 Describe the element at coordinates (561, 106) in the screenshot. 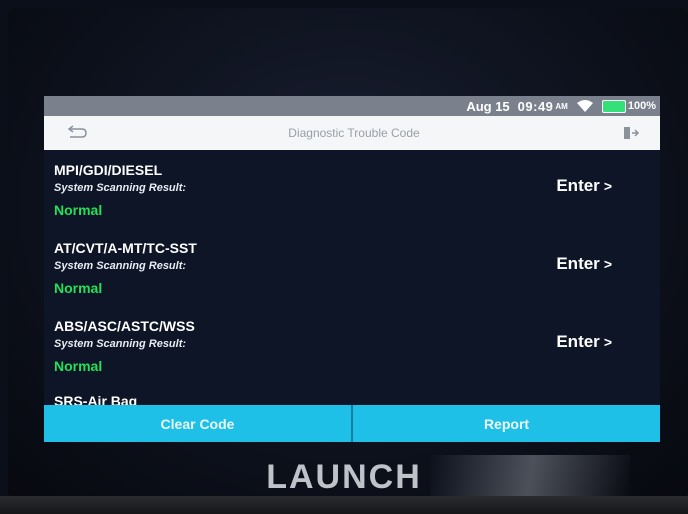

I see `status-ampm: AM` at that location.